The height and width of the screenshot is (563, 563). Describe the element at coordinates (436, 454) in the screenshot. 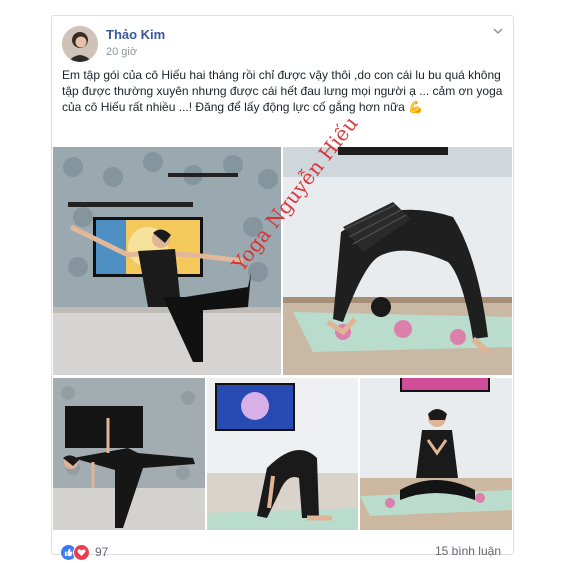

I see `photo-seated-pose` at that location.